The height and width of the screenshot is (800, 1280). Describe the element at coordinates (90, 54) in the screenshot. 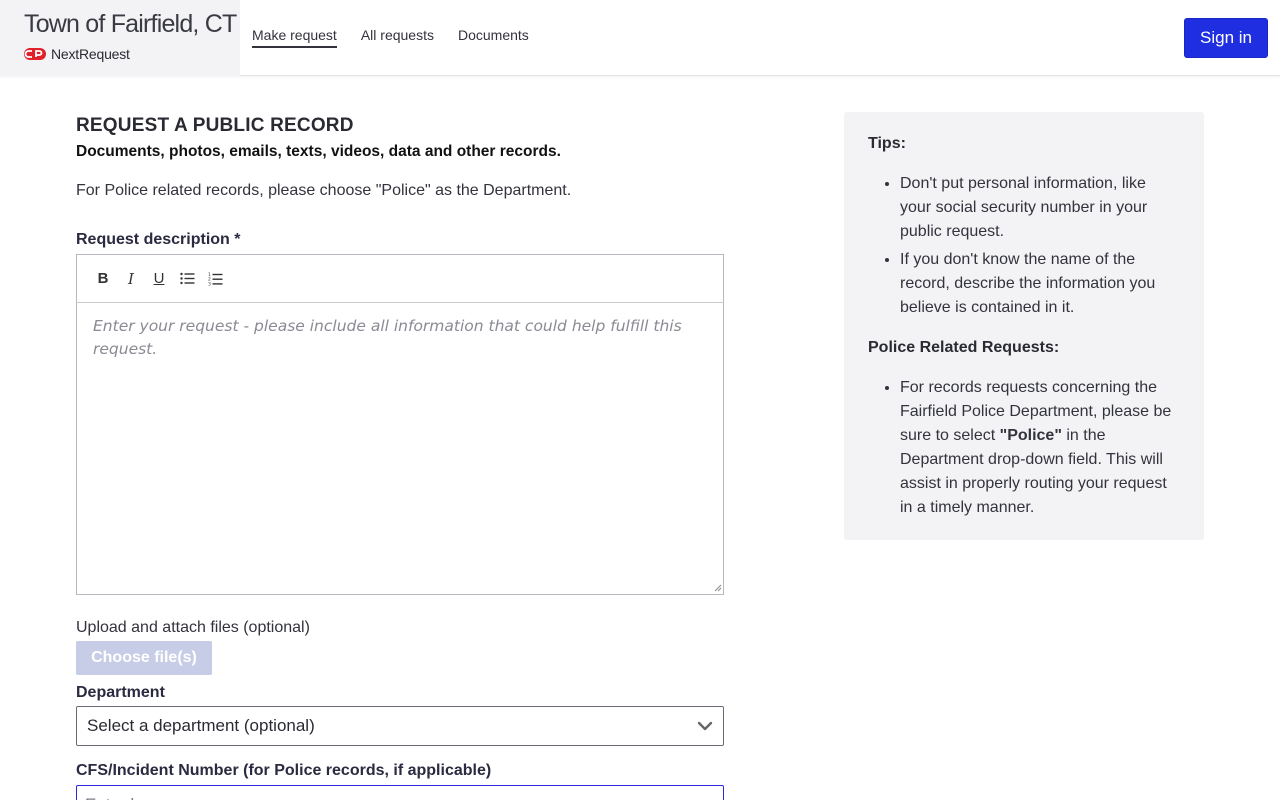

I see `logo-text: NextRequest` at that location.